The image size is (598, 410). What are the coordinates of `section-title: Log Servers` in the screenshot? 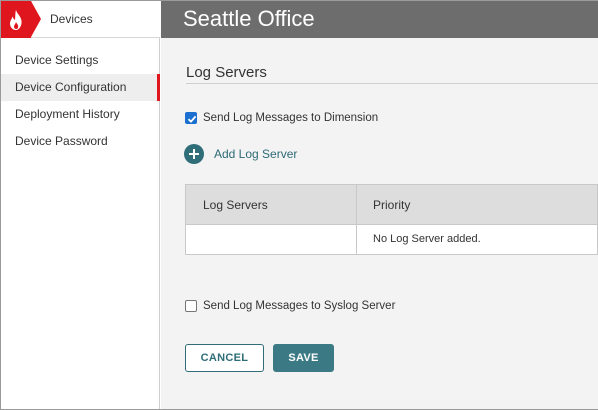 It's located at (226, 72).